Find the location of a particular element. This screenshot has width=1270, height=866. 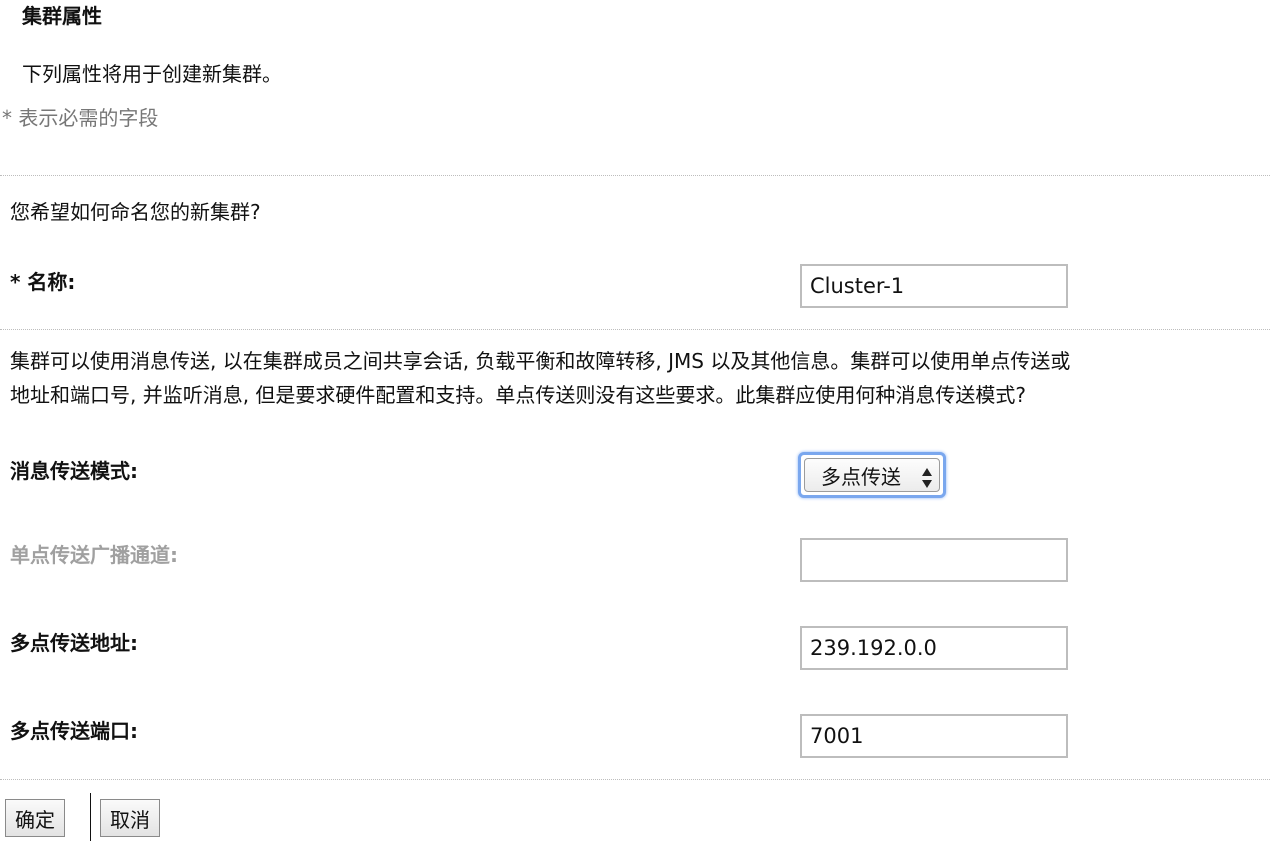

messaging-mode-select-body: 多点传送 is located at coordinates (872, 475).